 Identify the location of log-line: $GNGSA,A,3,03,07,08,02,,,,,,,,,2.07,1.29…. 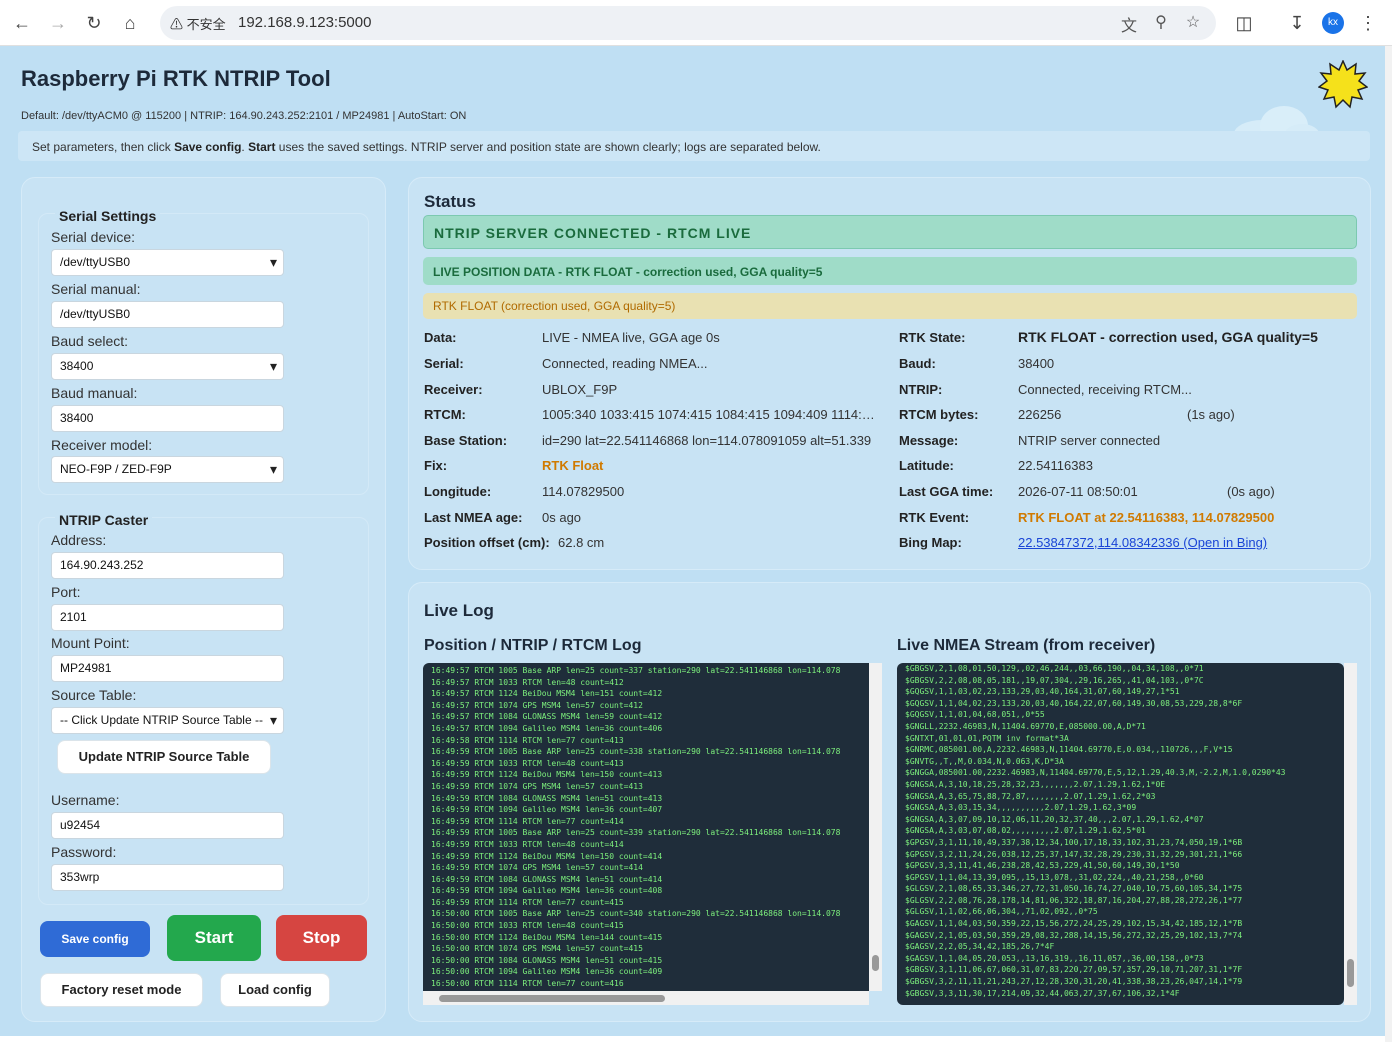
(1025, 831).